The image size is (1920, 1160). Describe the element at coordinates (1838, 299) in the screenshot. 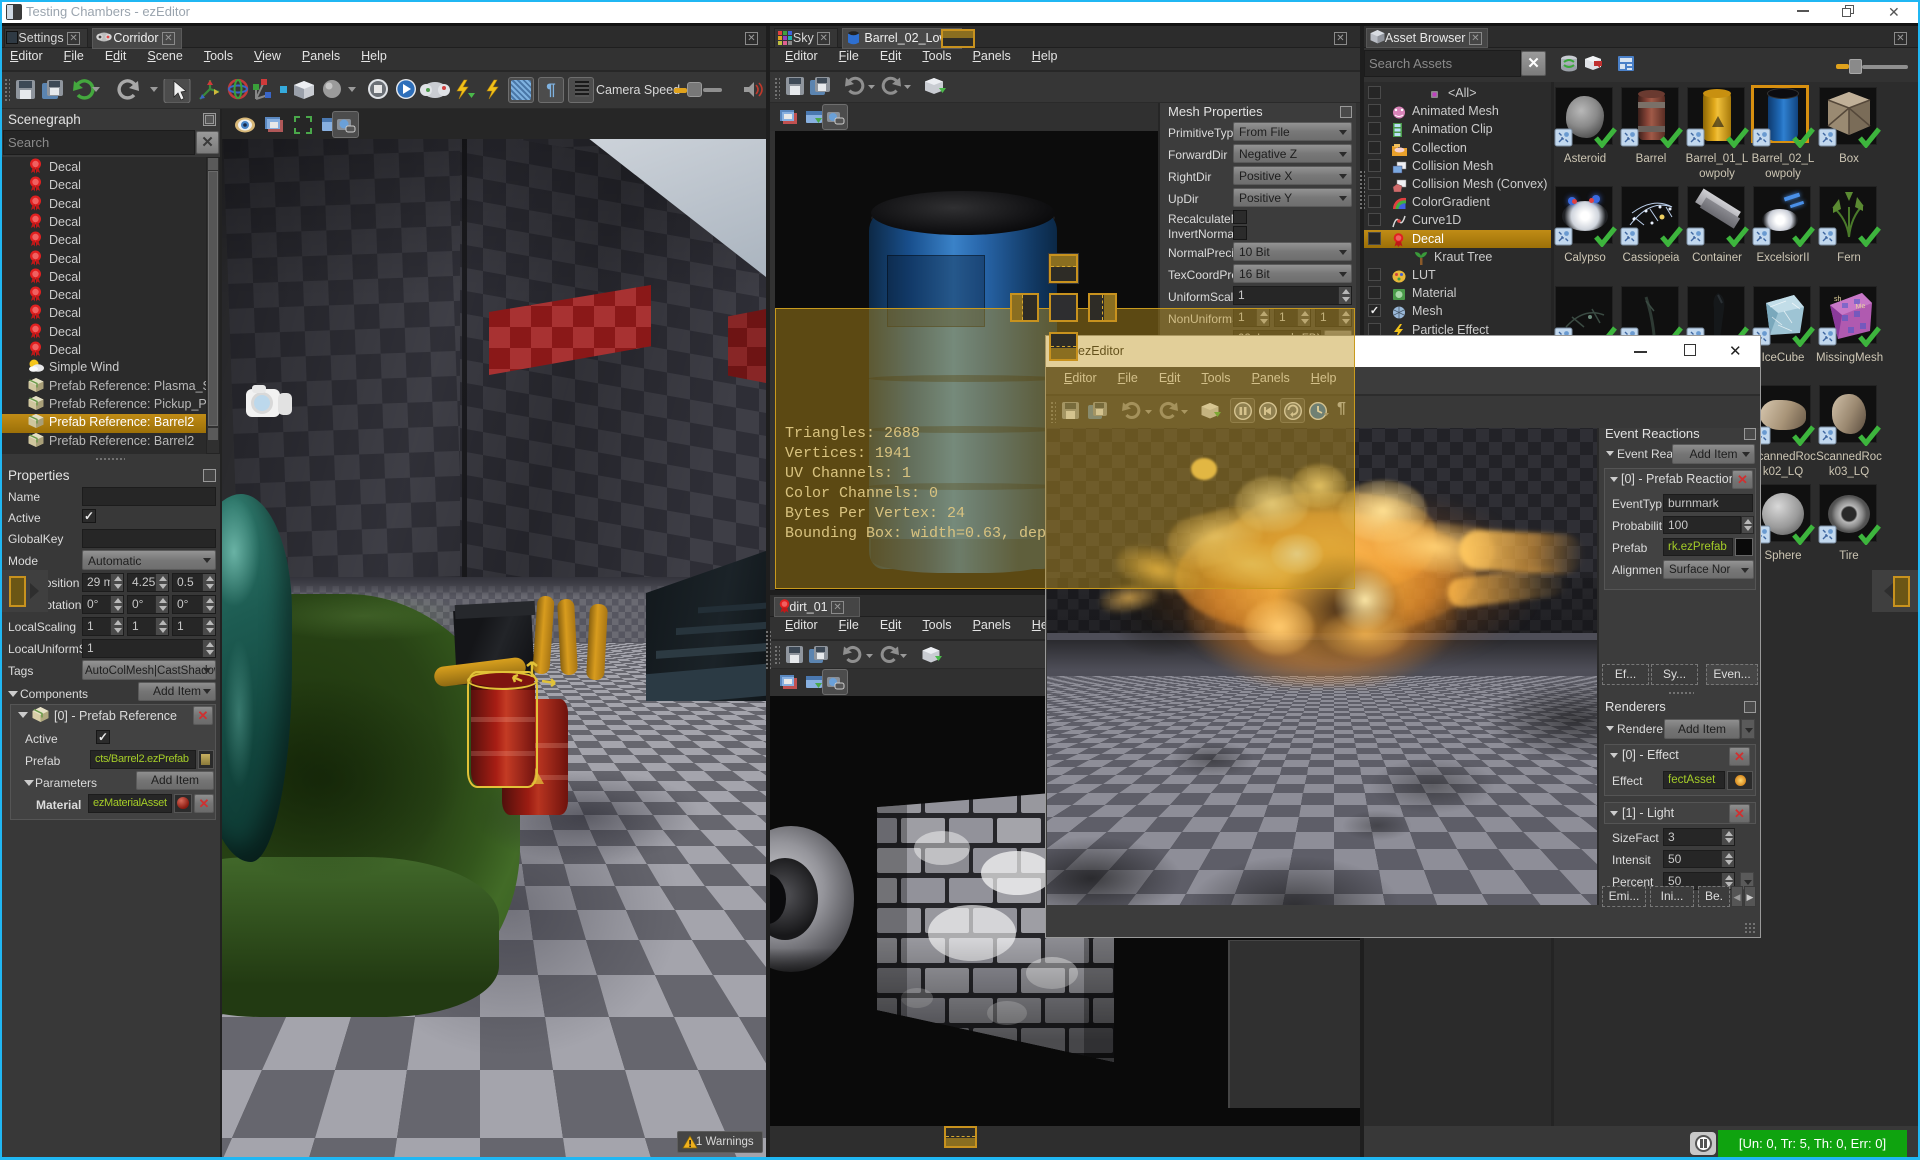

I see `svg-text: sh` at that location.